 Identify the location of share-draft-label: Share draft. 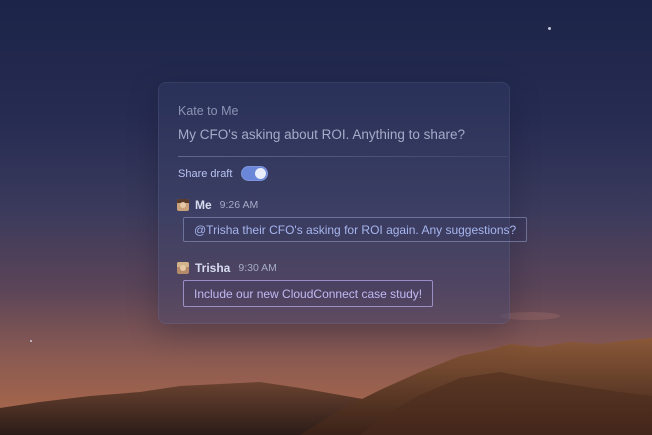
(205, 173).